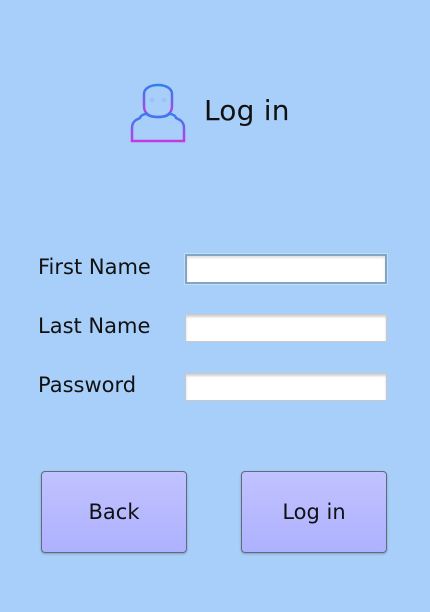  What do you see at coordinates (94, 267) in the screenshot?
I see `first-name-label: First Name` at bounding box center [94, 267].